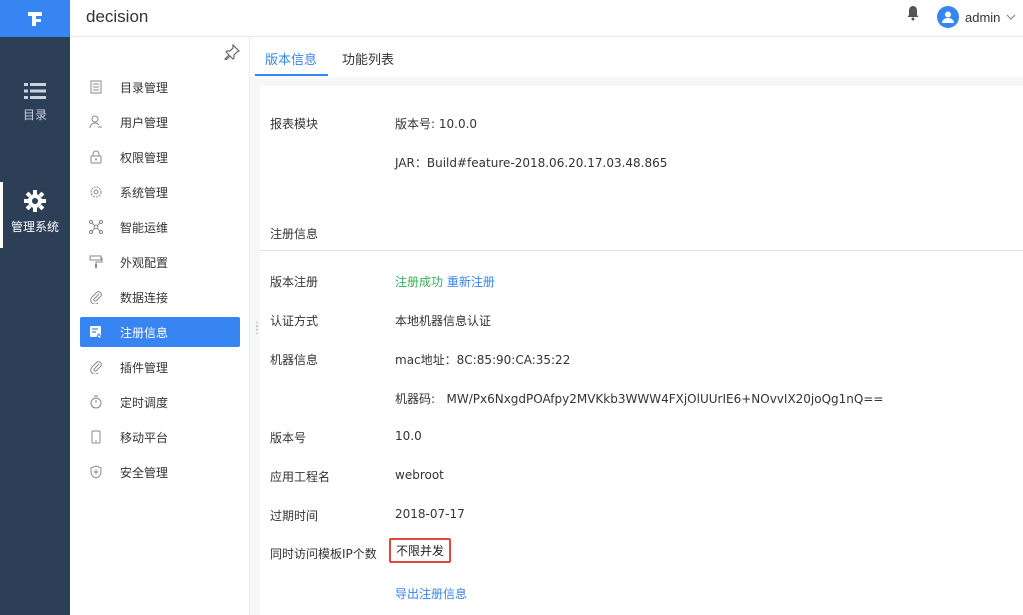  I want to click on avatar, so click(948, 17).